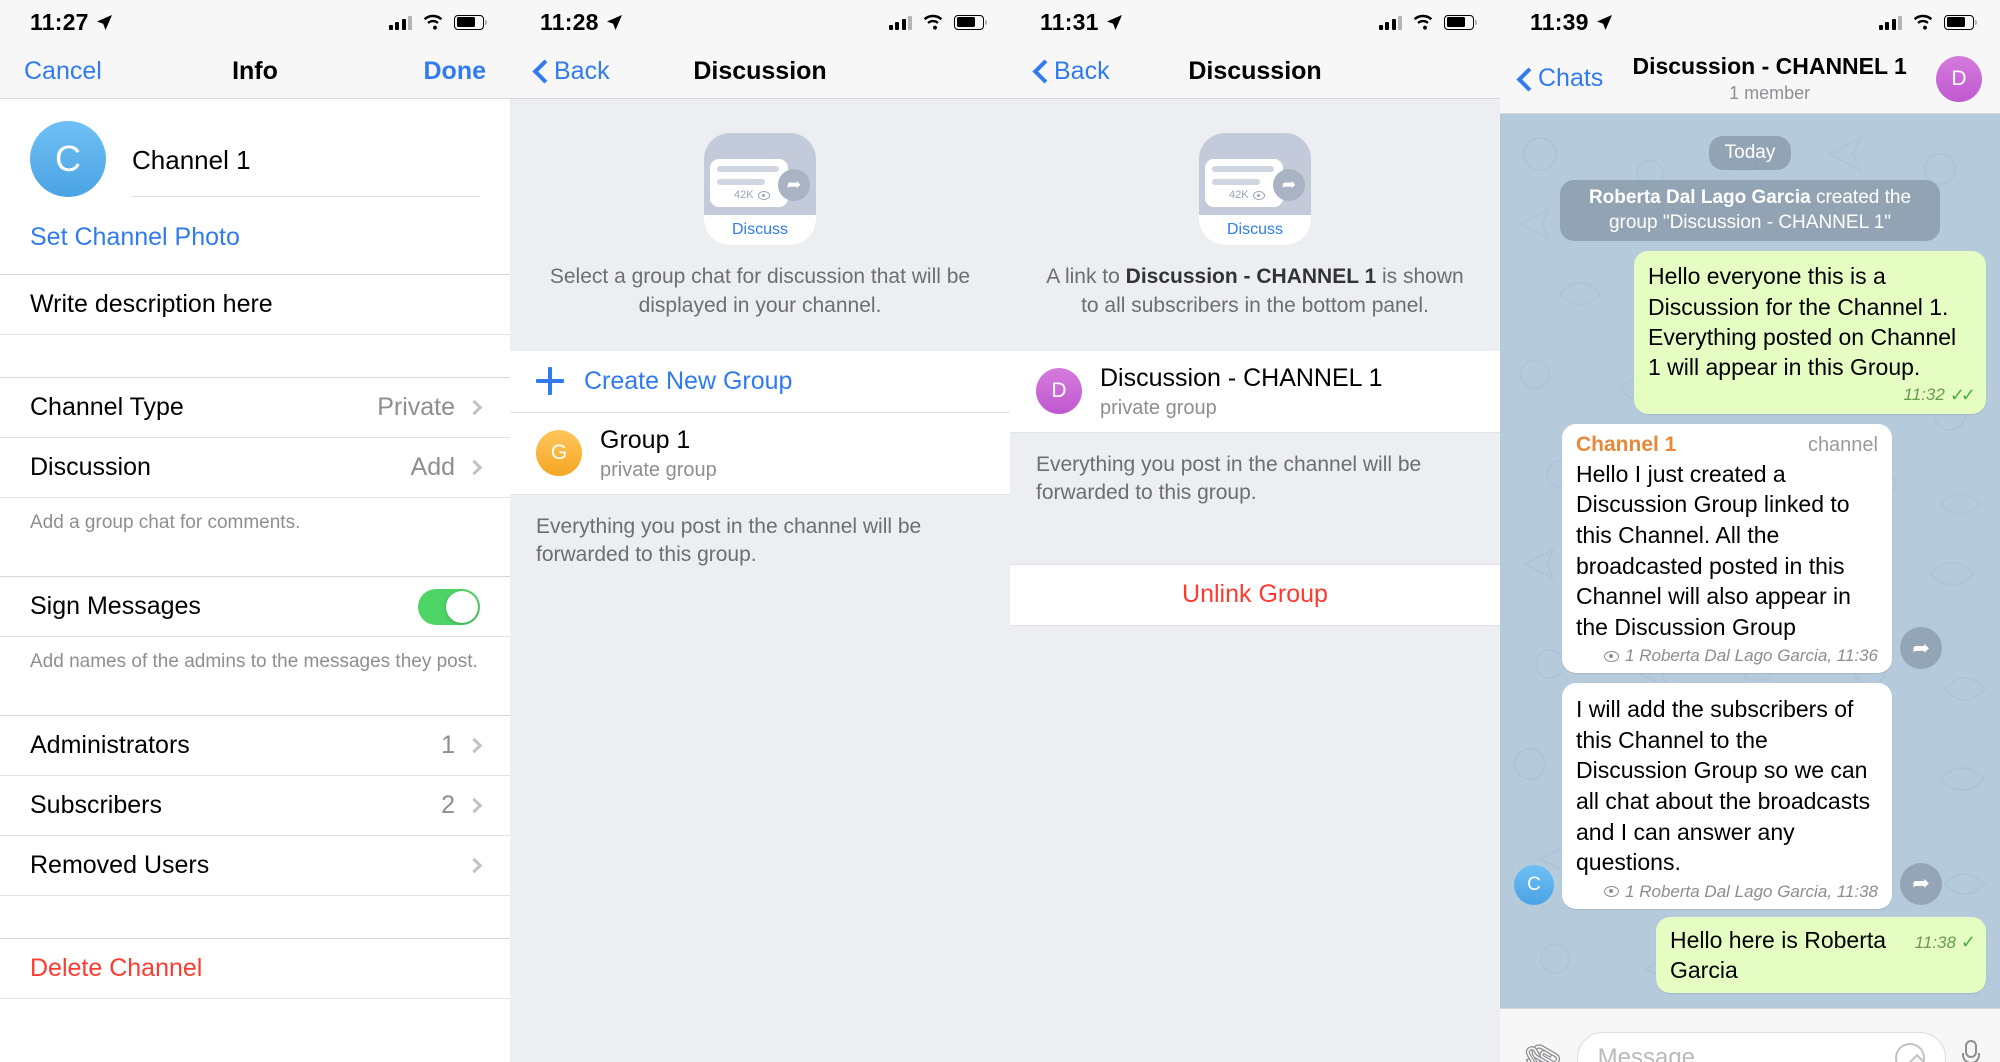 This screenshot has height=1062, width=2000. Describe the element at coordinates (432, 467) in the screenshot. I see `row-value: Add` at that location.